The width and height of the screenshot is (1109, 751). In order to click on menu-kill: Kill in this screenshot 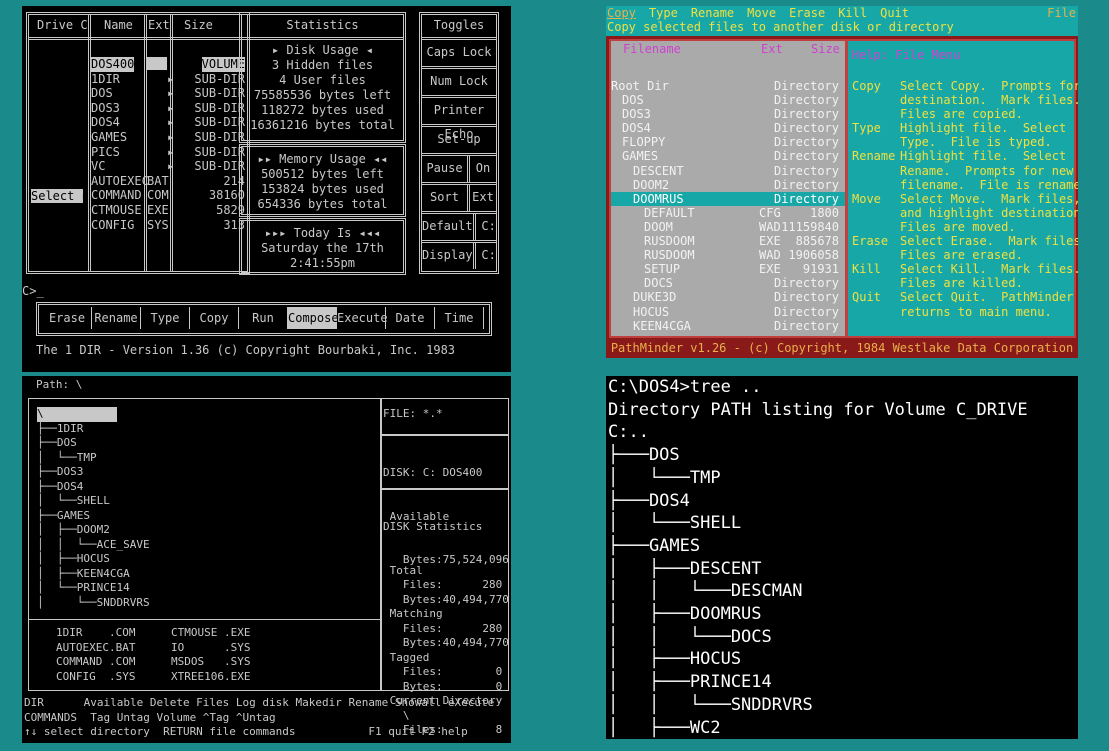, I will do `click(852, 13)`.